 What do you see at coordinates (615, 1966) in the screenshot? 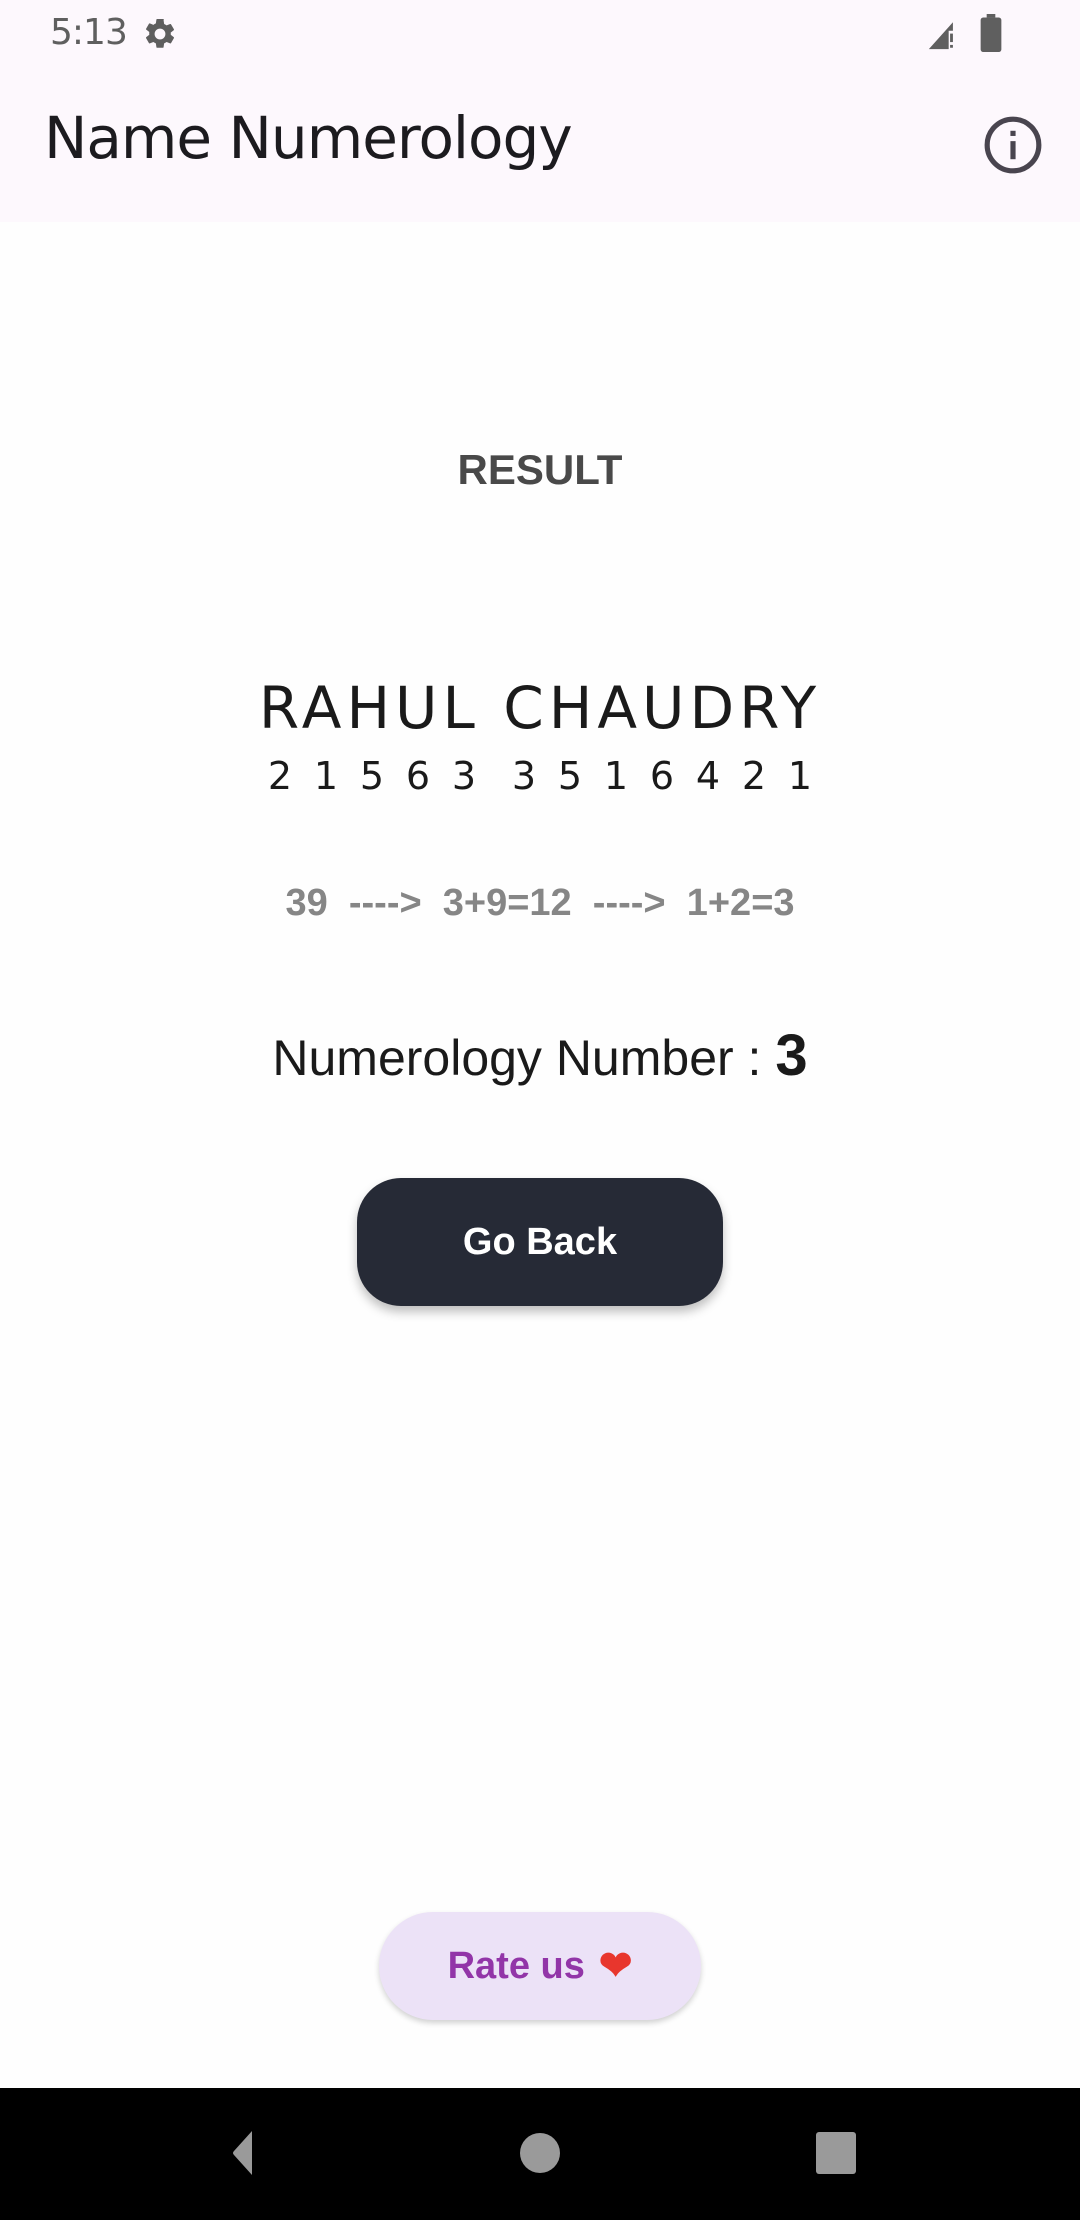
I see `heart-icon: ❤` at bounding box center [615, 1966].